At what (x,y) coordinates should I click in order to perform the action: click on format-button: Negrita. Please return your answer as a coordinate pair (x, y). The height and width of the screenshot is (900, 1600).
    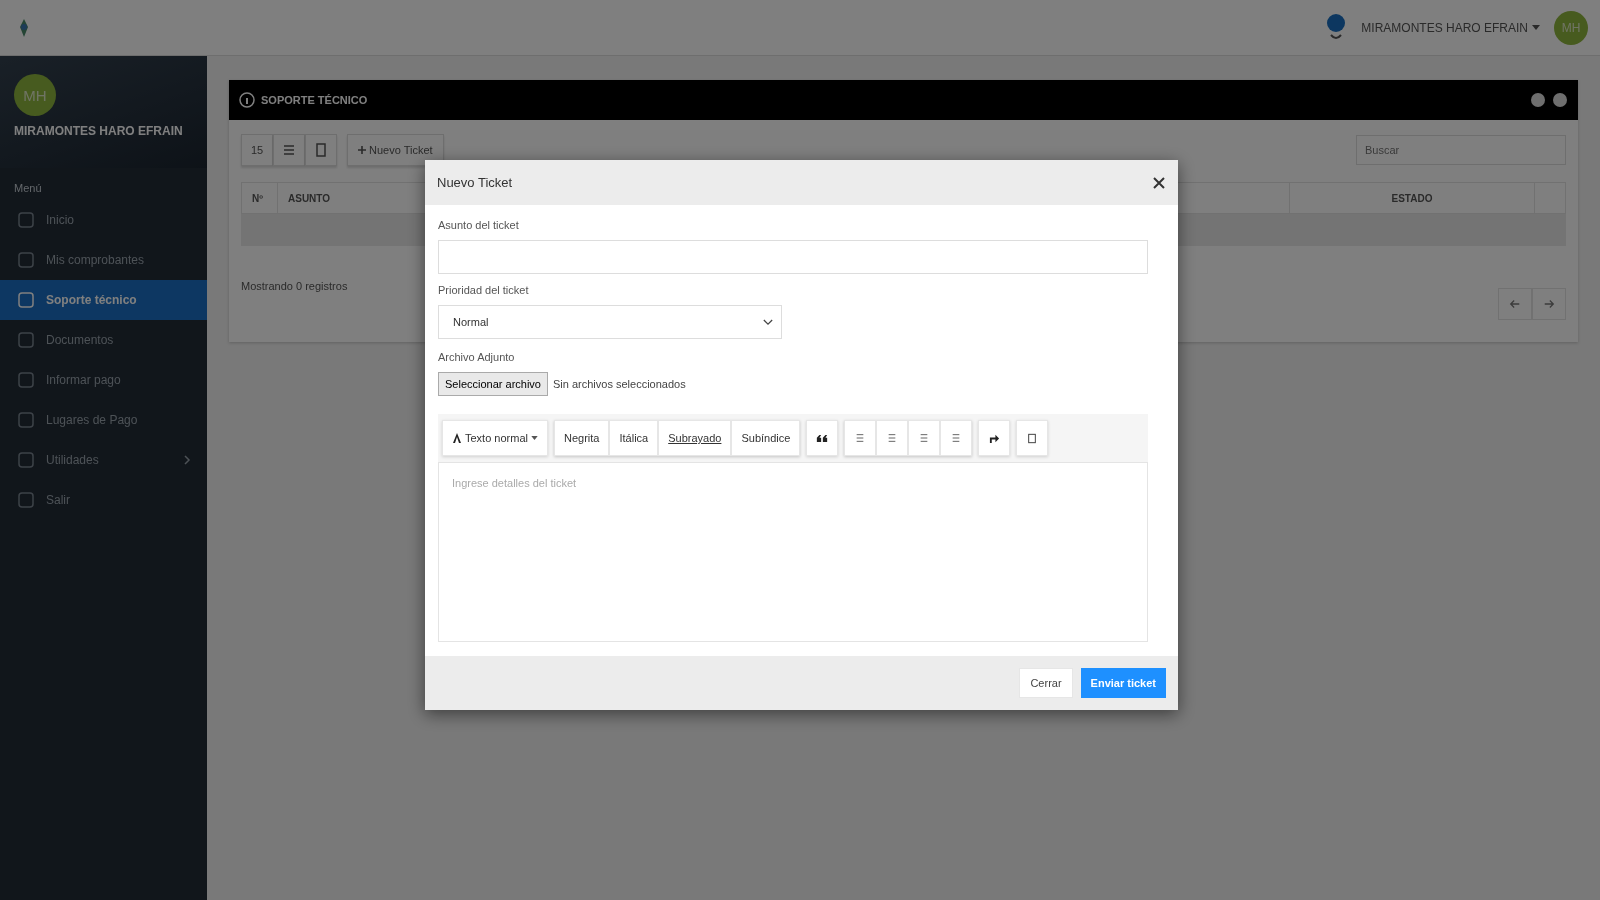
    Looking at the image, I should click on (582, 438).